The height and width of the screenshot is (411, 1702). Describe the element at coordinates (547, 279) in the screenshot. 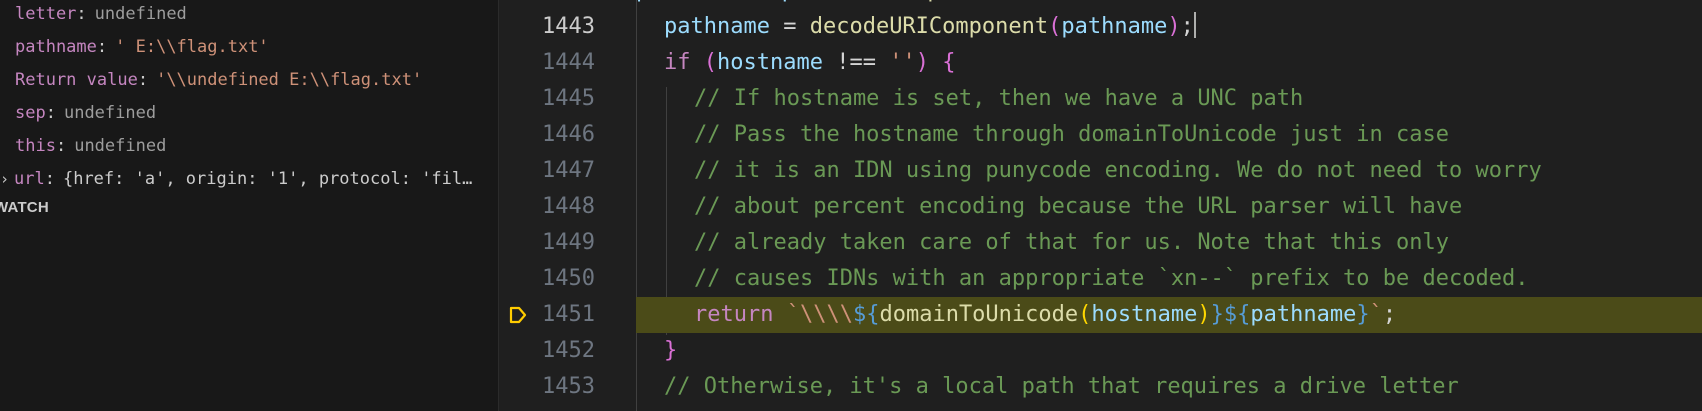

I see `line-number: 1450` at that location.